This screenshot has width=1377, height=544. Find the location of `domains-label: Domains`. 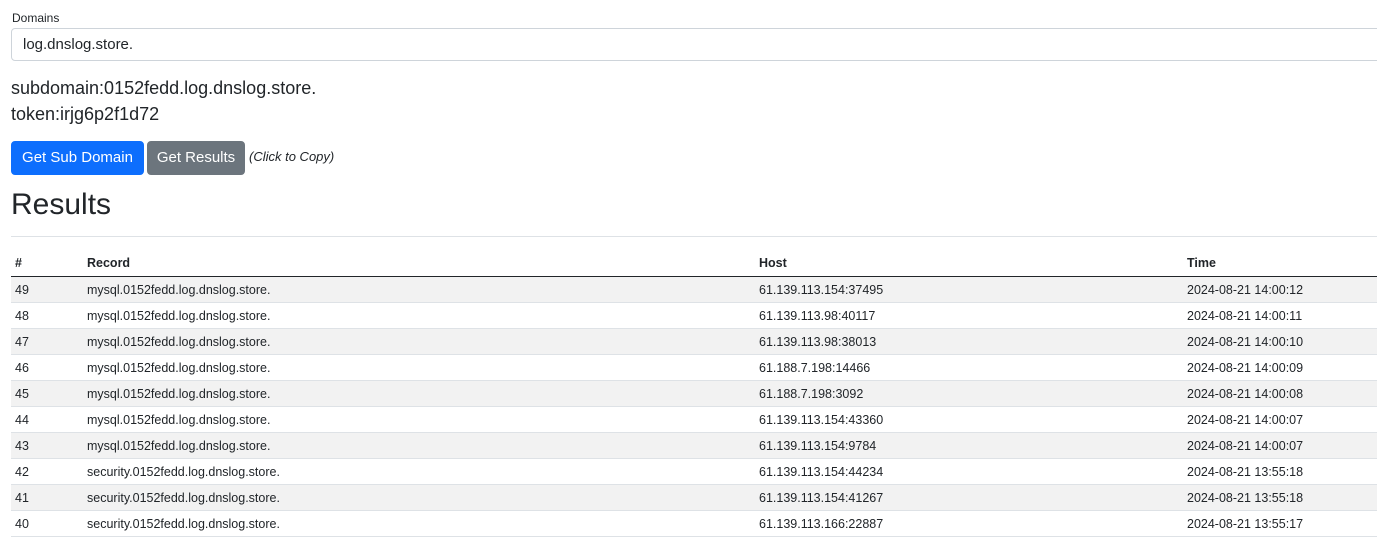

domains-label: Domains is located at coordinates (36, 18).